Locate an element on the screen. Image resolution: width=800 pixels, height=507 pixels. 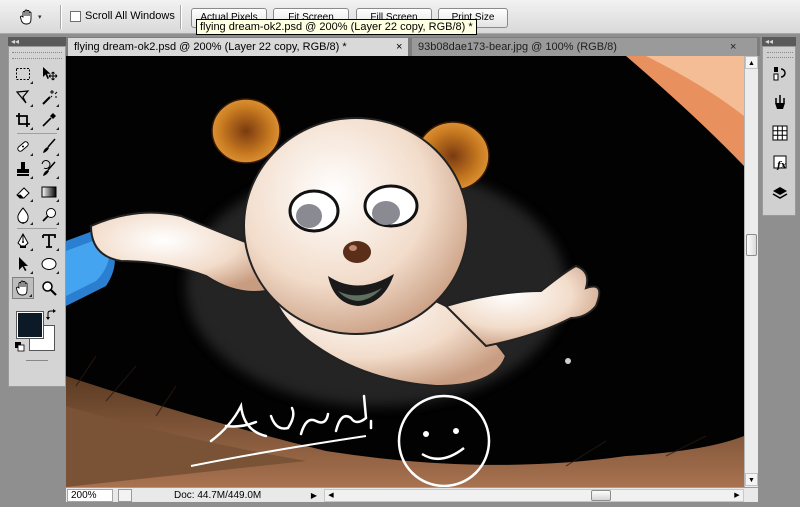
dock-grip is located at coordinates (780, 55).